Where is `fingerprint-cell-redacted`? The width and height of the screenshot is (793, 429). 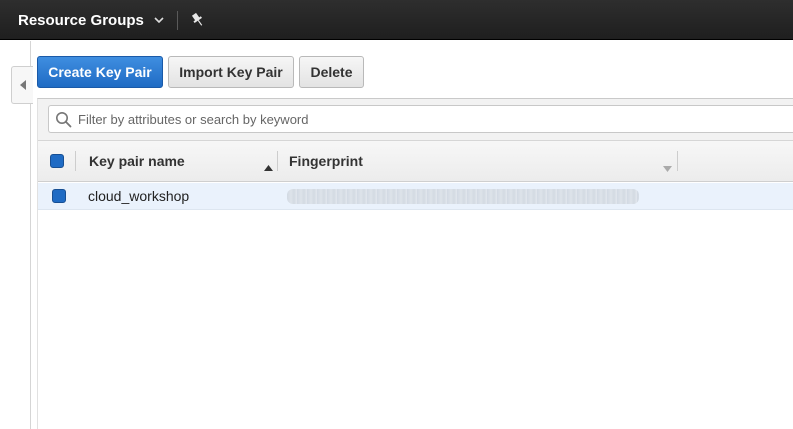 fingerprint-cell-redacted is located at coordinates (463, 196).